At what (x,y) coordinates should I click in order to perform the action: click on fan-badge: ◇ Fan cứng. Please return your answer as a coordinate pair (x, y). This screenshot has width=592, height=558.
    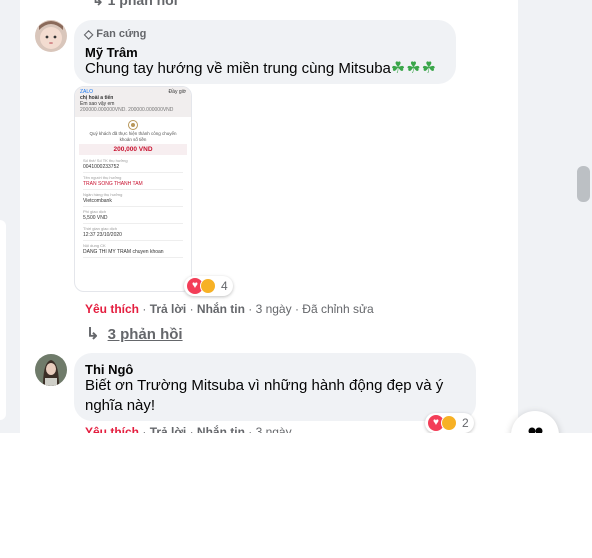
    Looking at the image, I should click on (115, 34).